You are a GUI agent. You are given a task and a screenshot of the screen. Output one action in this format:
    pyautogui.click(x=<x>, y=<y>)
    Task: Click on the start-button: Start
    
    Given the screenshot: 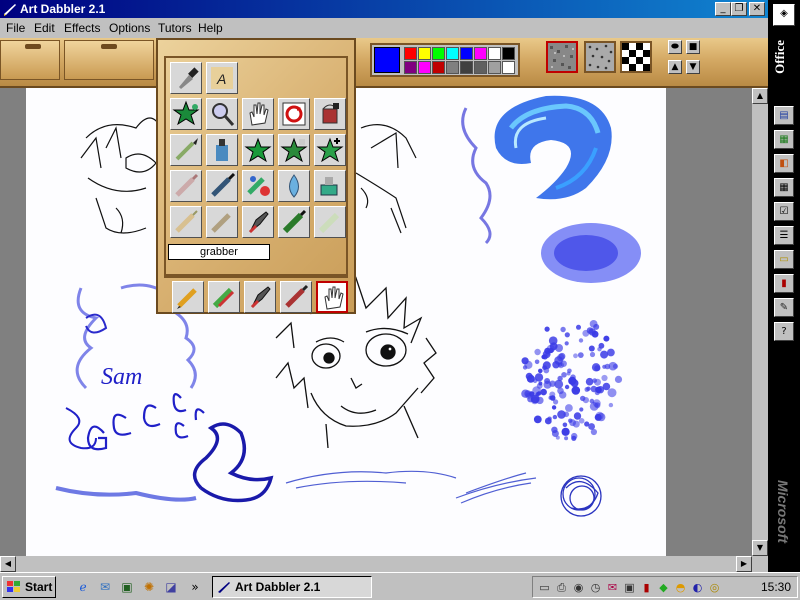 What is the action you would take?
    pyautogui.click(x=29, y=587)
    